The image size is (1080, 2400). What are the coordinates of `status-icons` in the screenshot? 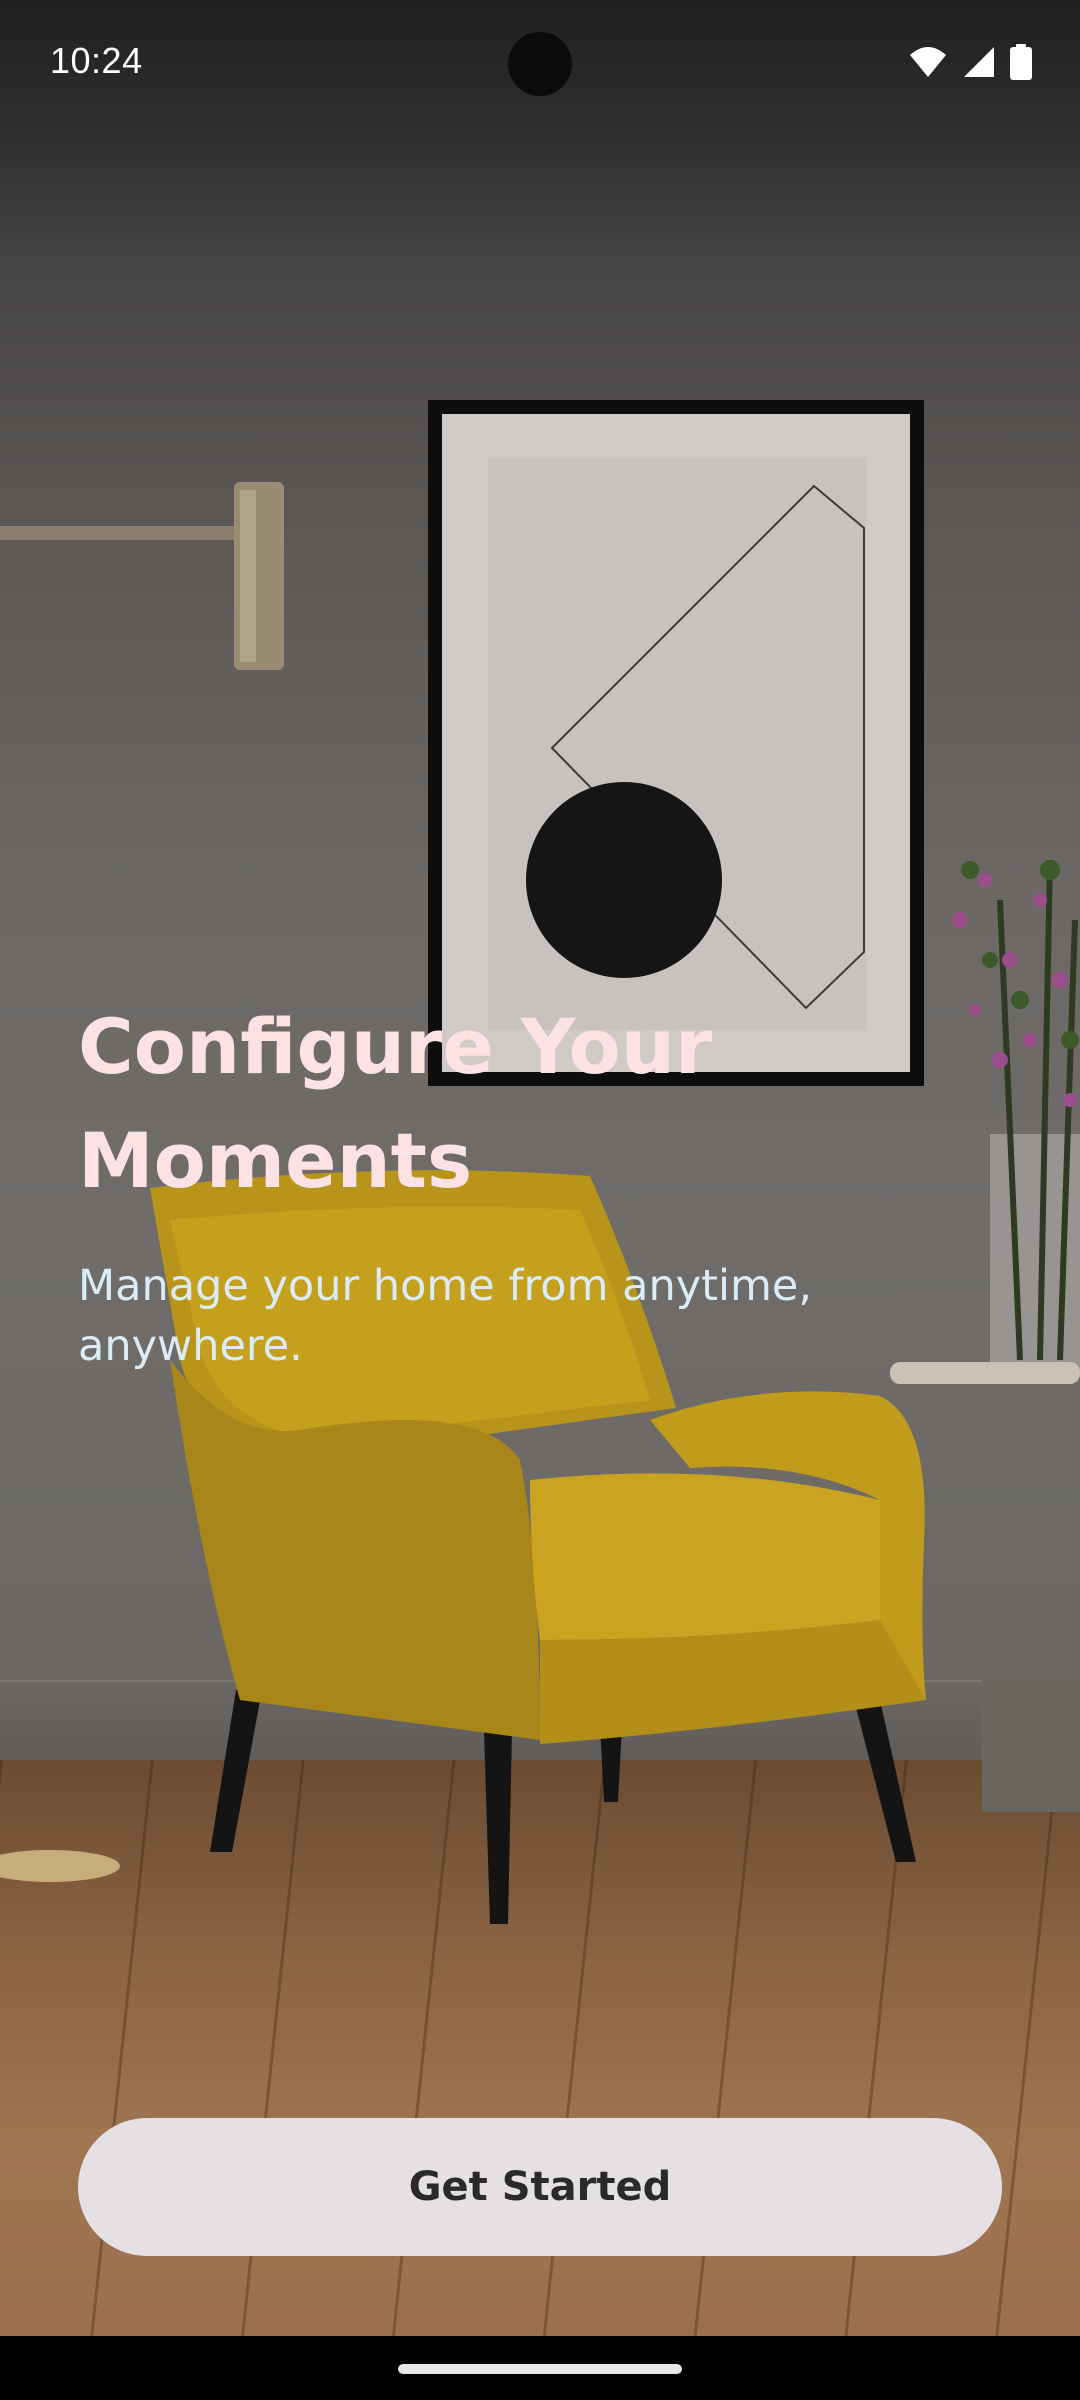 It's located at (970, 62).